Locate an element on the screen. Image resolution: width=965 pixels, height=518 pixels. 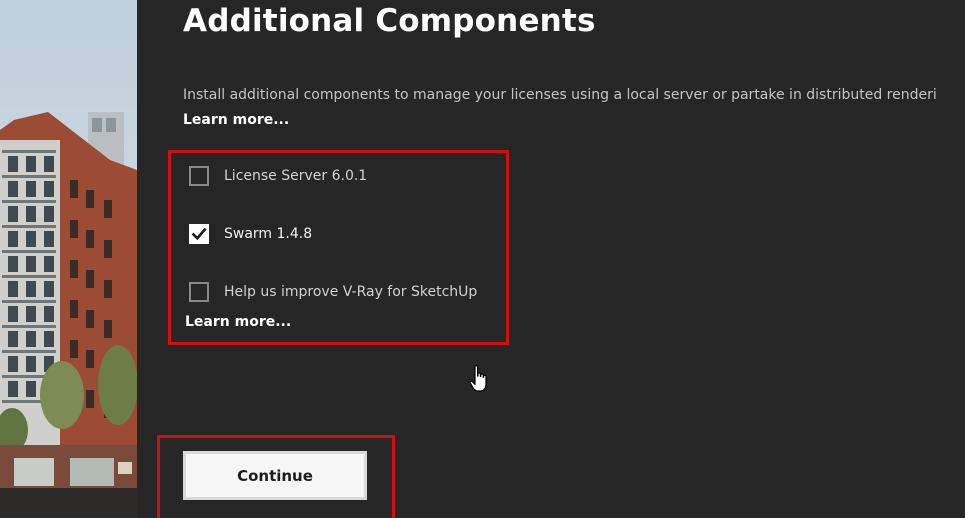
check-icon is located at coordinates (199, 234).